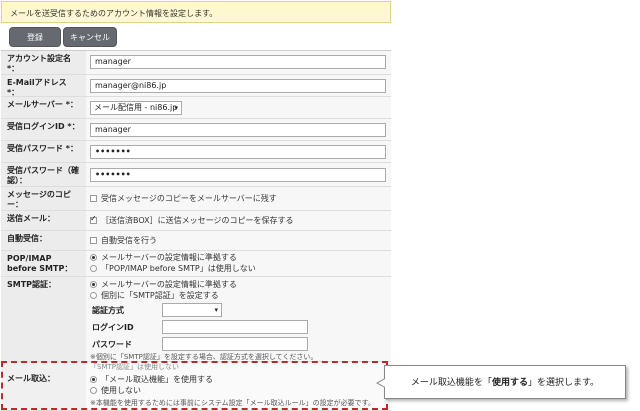 The image size is (640, 411). I want to click on pop-option-none: 「POP/IMAP before SMTP」は使用しない, so click(173, 269).